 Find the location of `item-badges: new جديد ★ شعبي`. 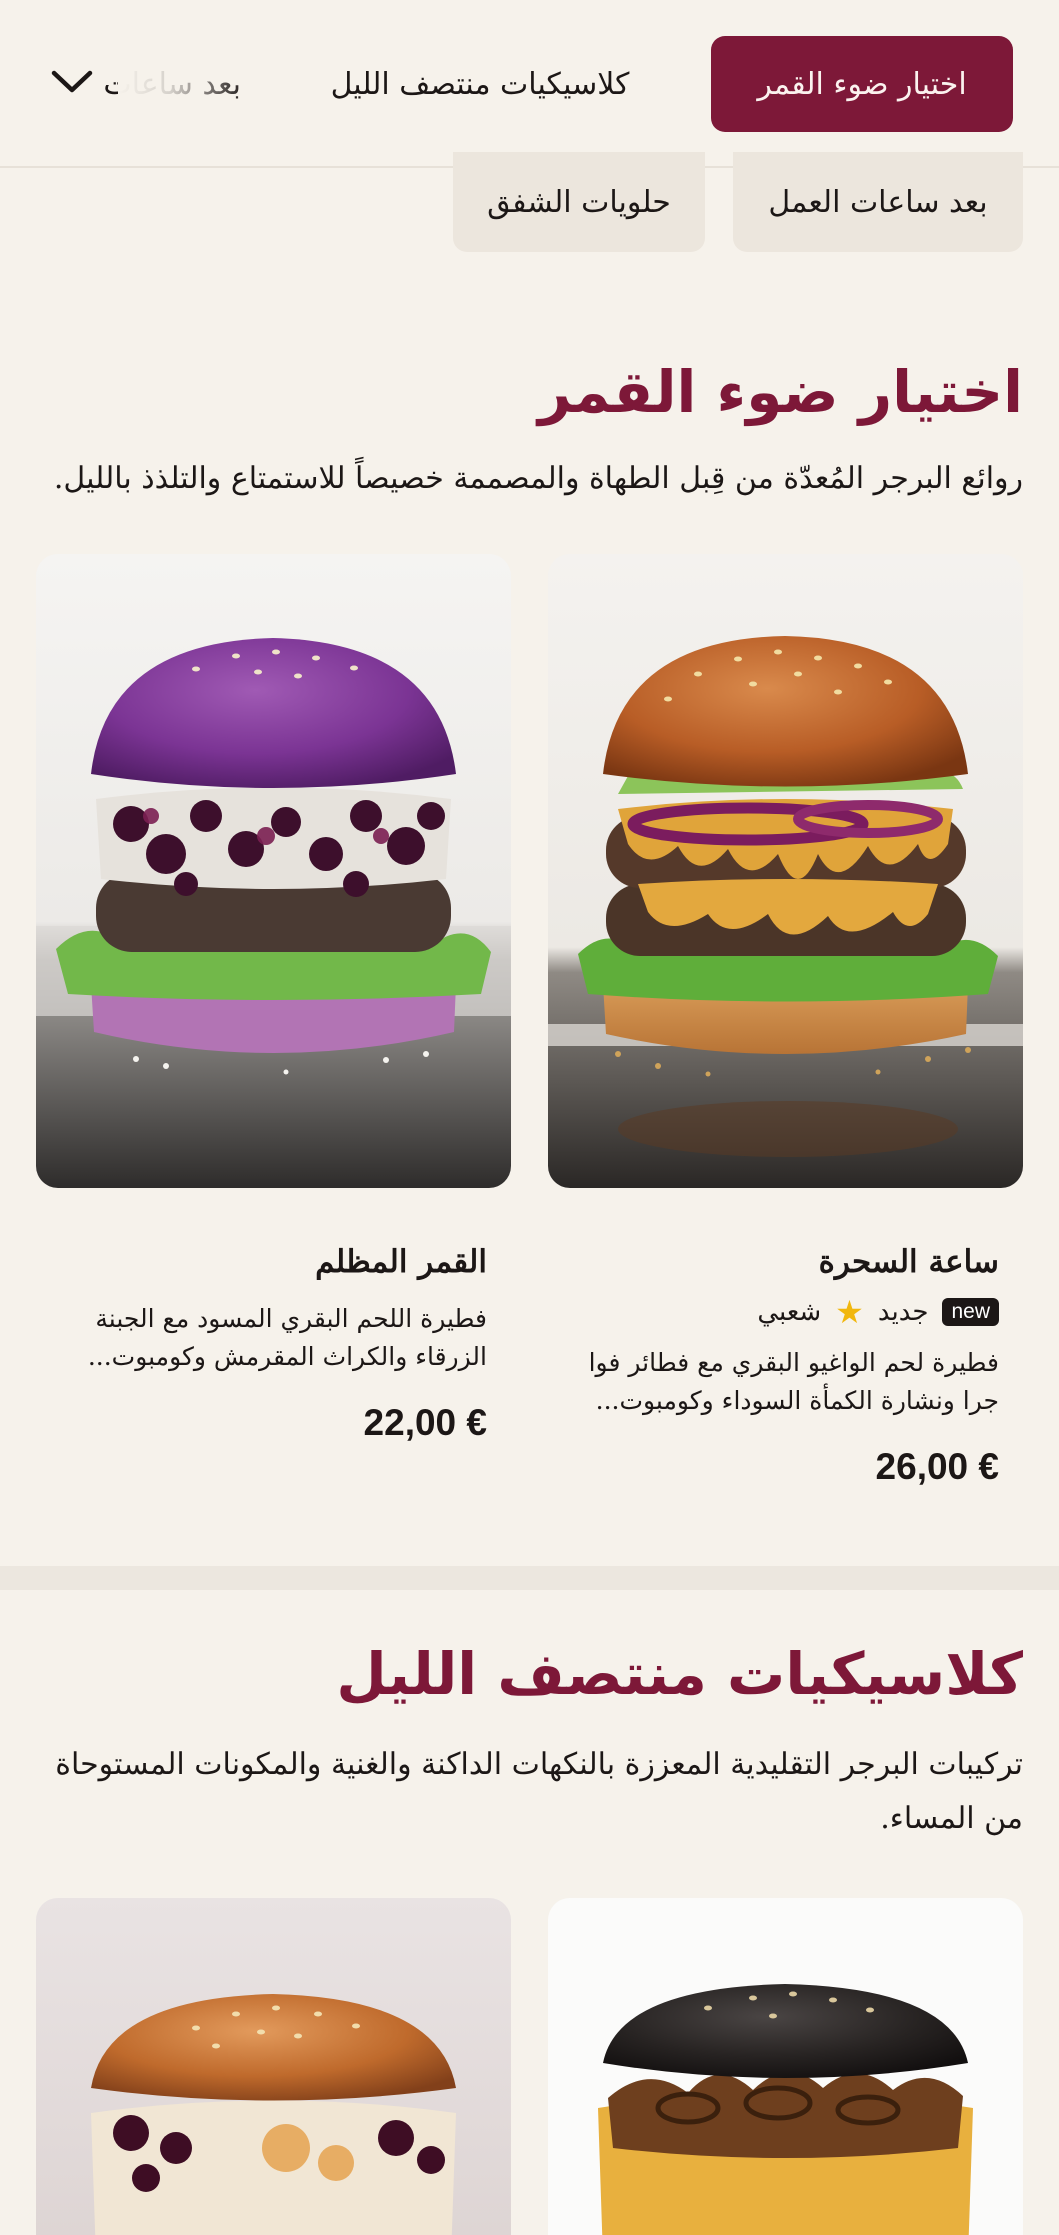

item-badges: new جديد ★ شعبي is located at coordinates (785, 1312).